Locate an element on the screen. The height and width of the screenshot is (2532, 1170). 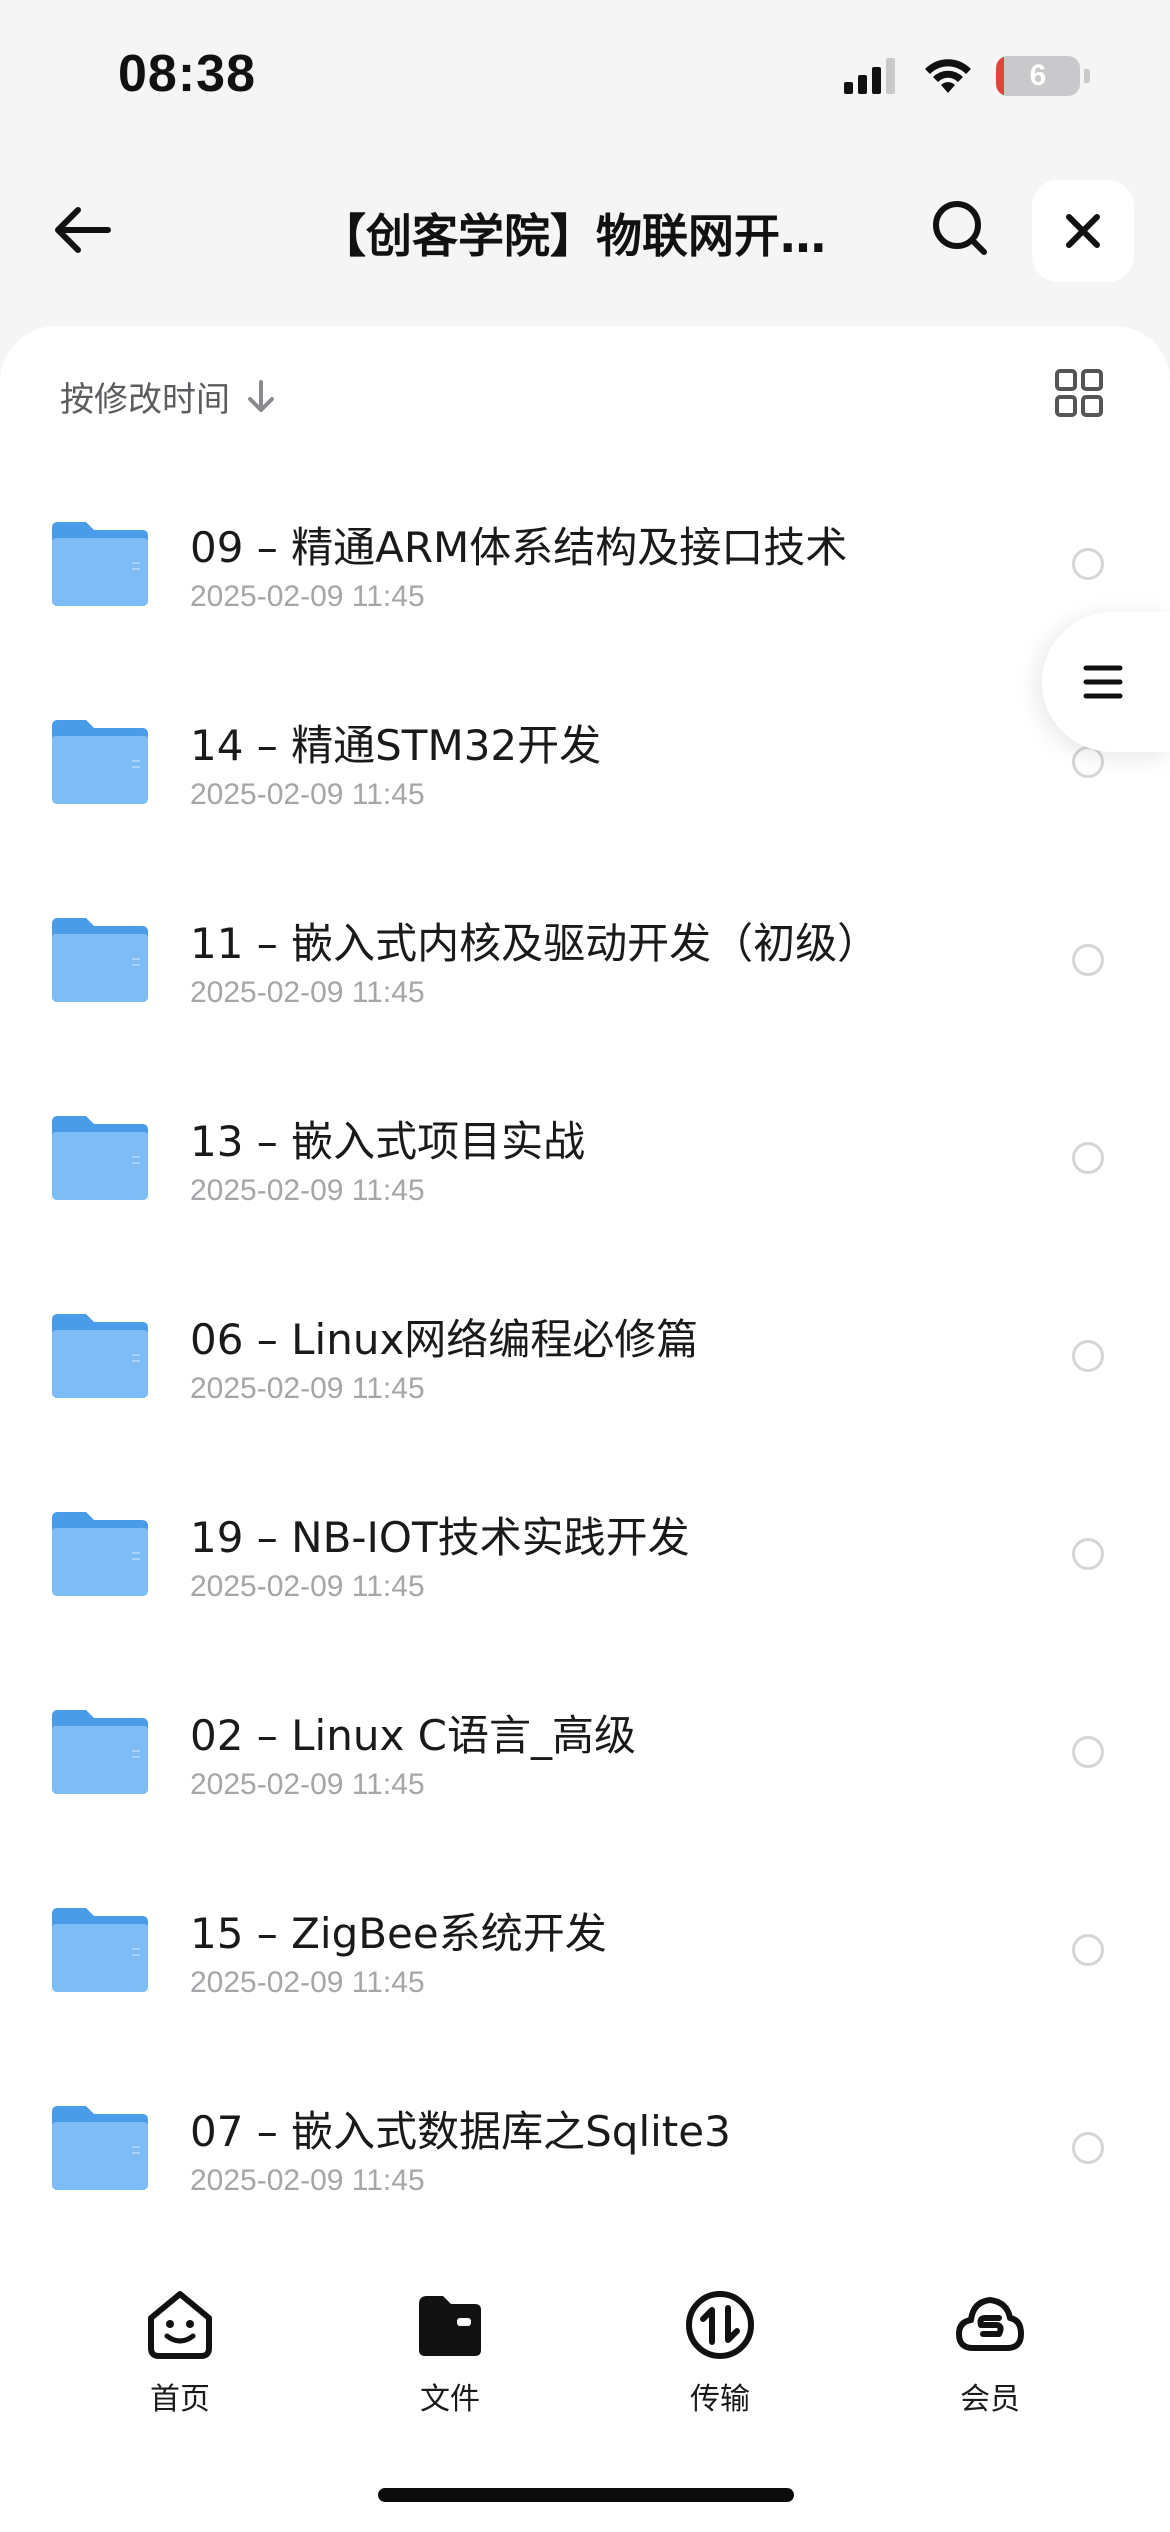
floating-menu-button is located at coordinates (1106, 682).